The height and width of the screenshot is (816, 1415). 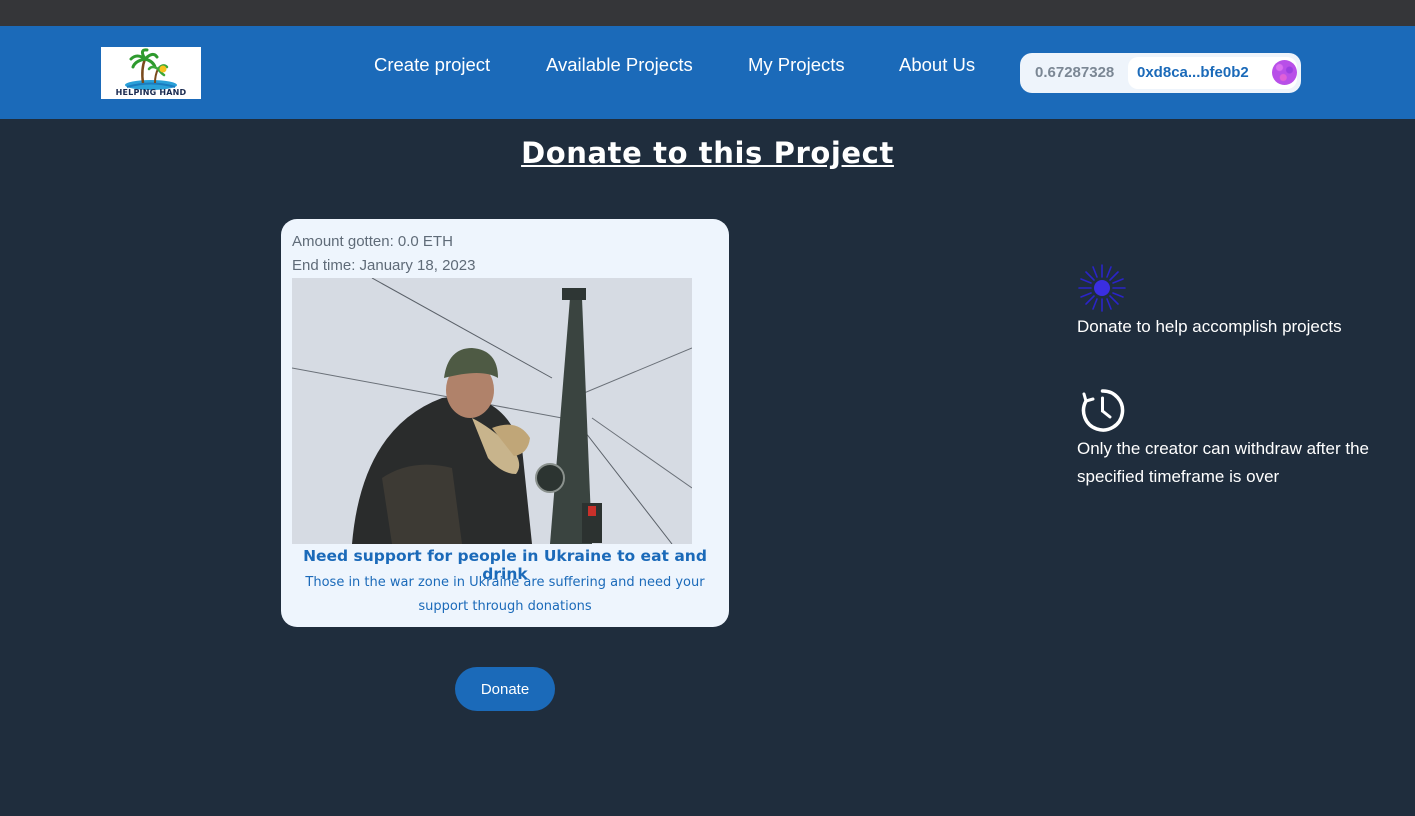 I want to click on helping-hand-logo: HELPING HAND, so click(x=151, y=73).